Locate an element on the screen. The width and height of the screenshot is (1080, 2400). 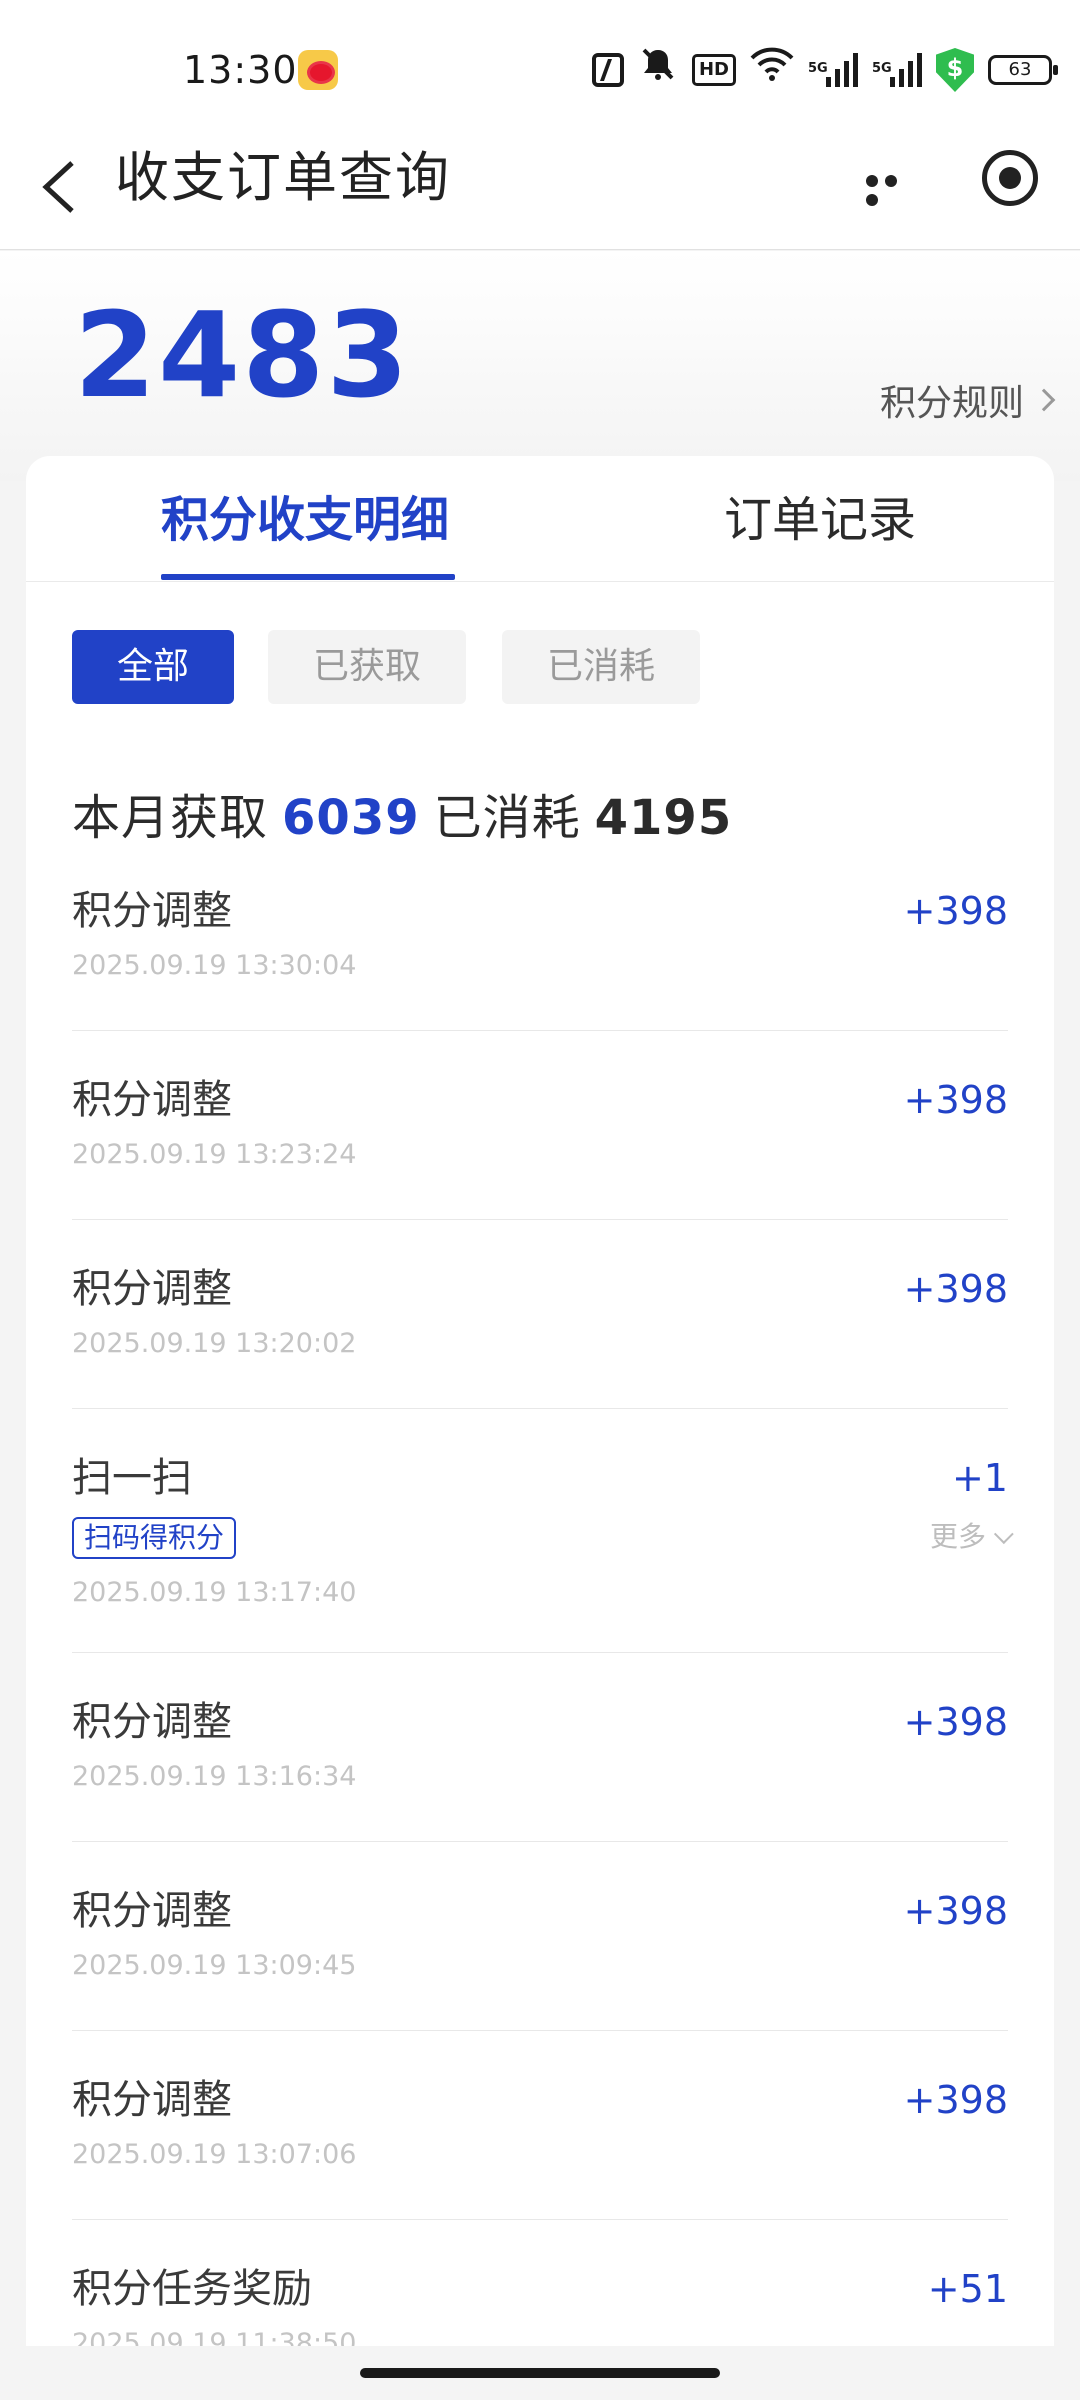
spent-value: 4195 is located at coordinates (663, 818).